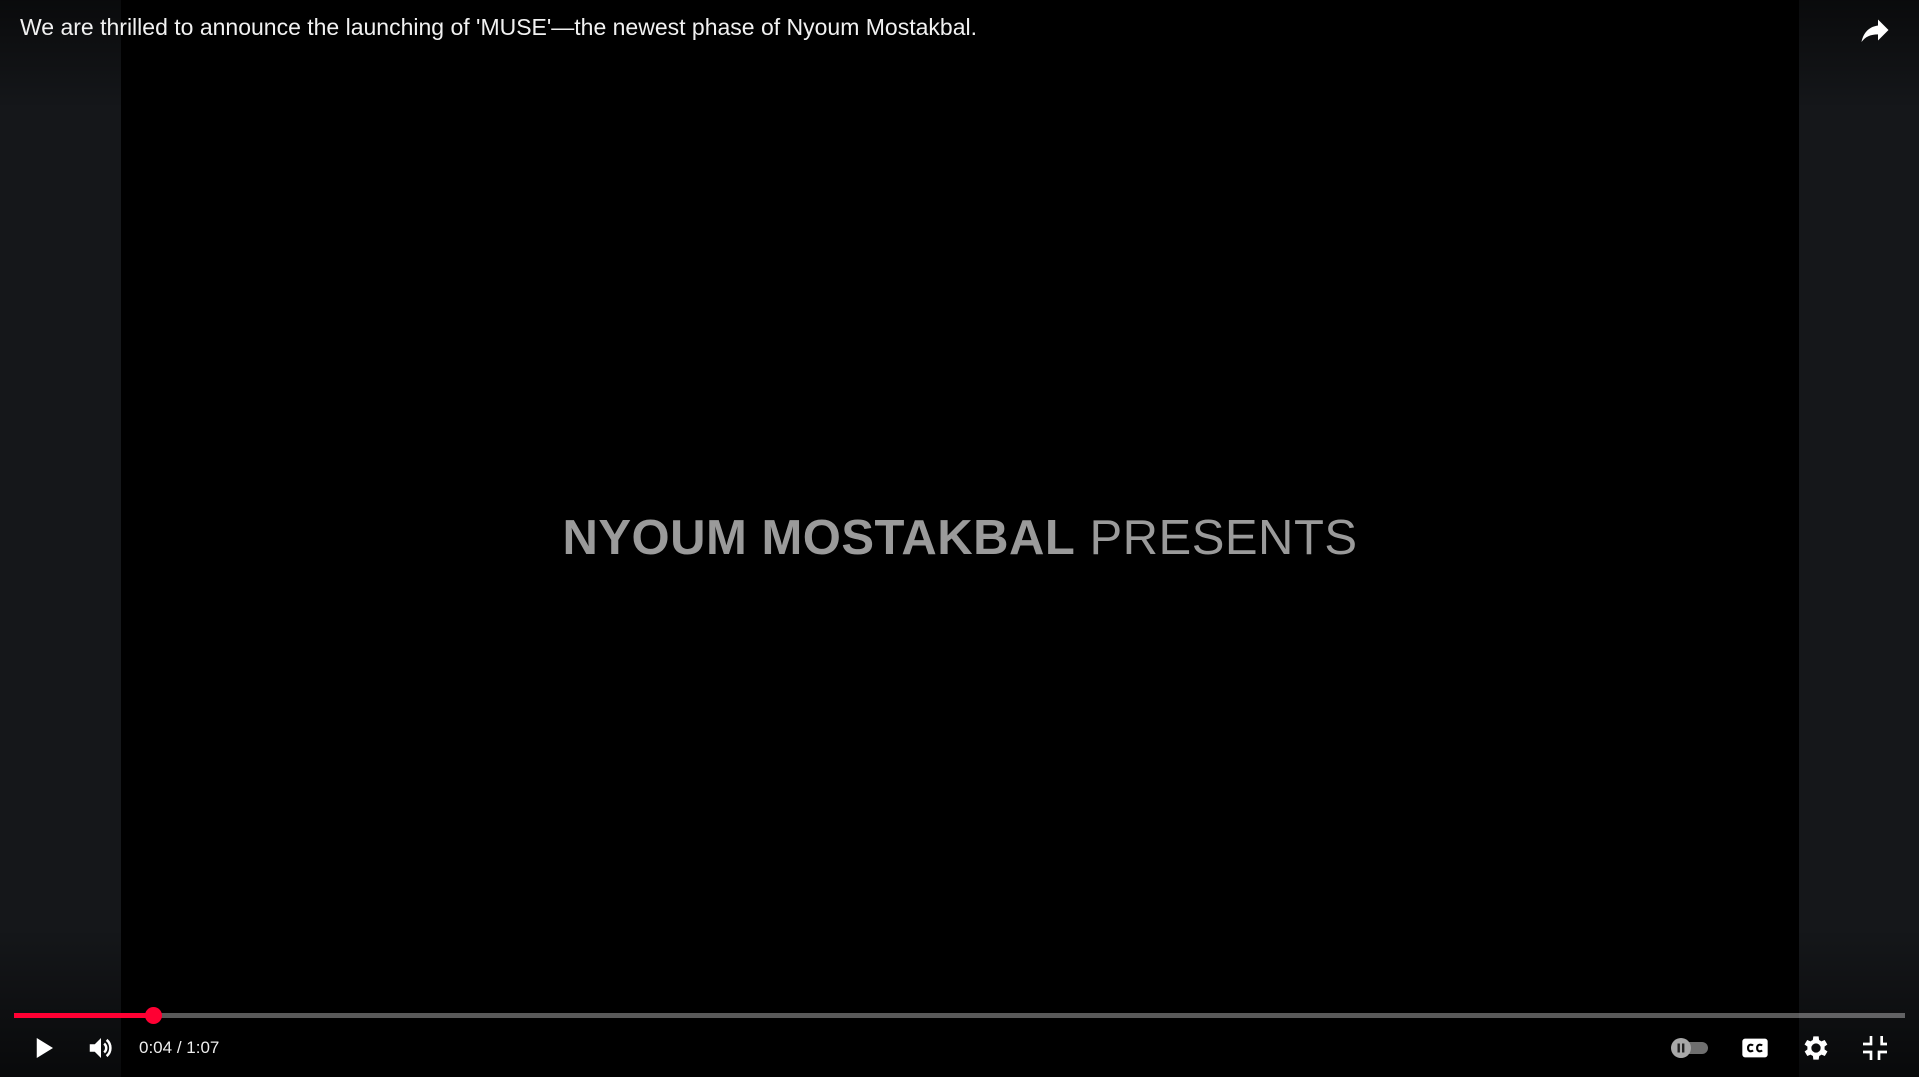 Image resolution: width=1919 pixels, height=1077 pixels. I want to click on gear-icon, so click(1816, 1048).